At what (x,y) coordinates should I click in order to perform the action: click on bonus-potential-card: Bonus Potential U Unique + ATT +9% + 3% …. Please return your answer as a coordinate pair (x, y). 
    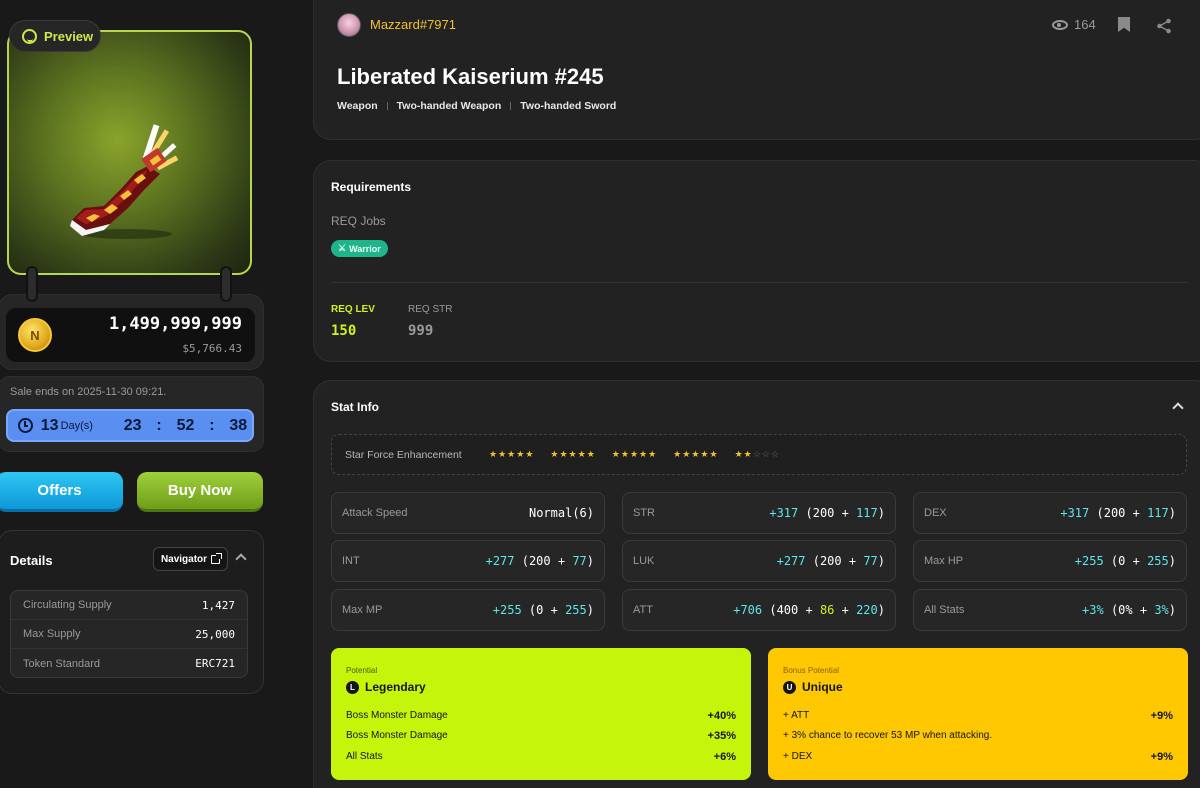
    Looking at the image, I should click on (978, 714).